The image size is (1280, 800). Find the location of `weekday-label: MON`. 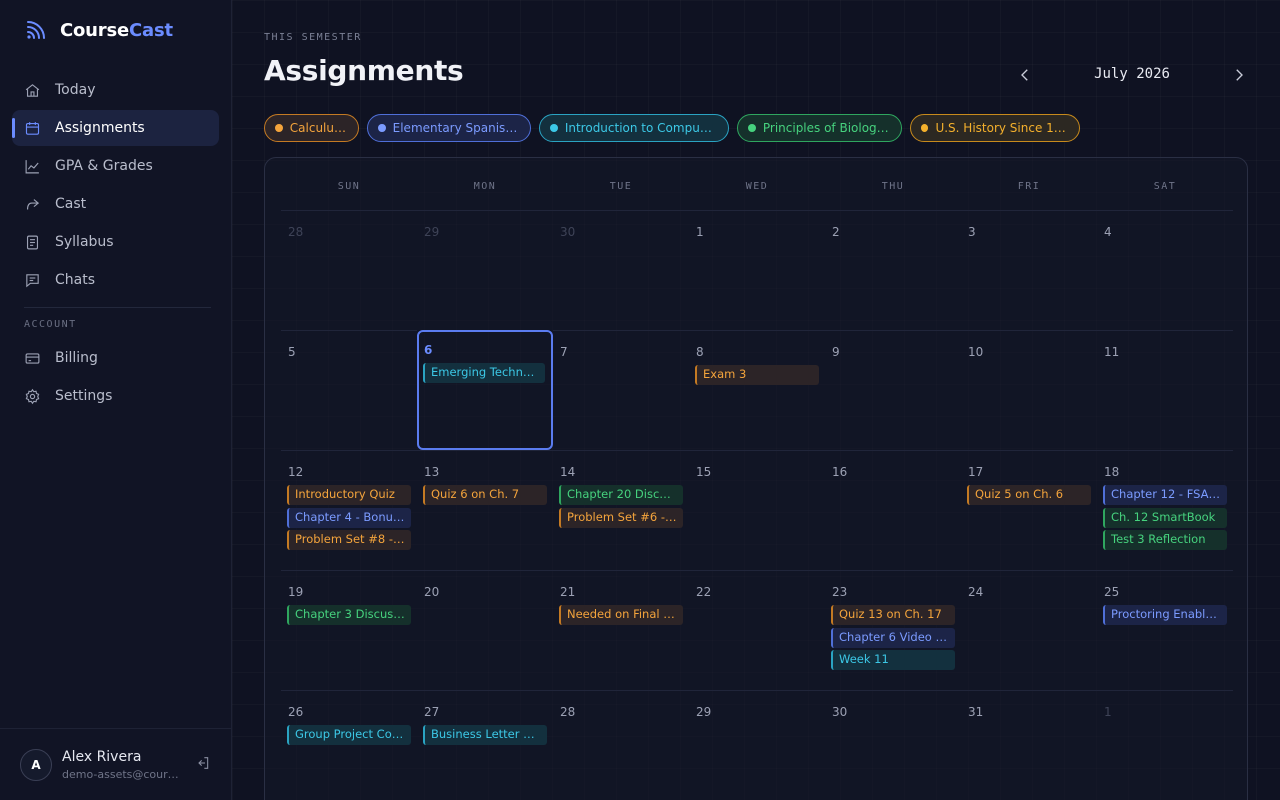

weekday-label: MON is located at coordinates (485, 186).